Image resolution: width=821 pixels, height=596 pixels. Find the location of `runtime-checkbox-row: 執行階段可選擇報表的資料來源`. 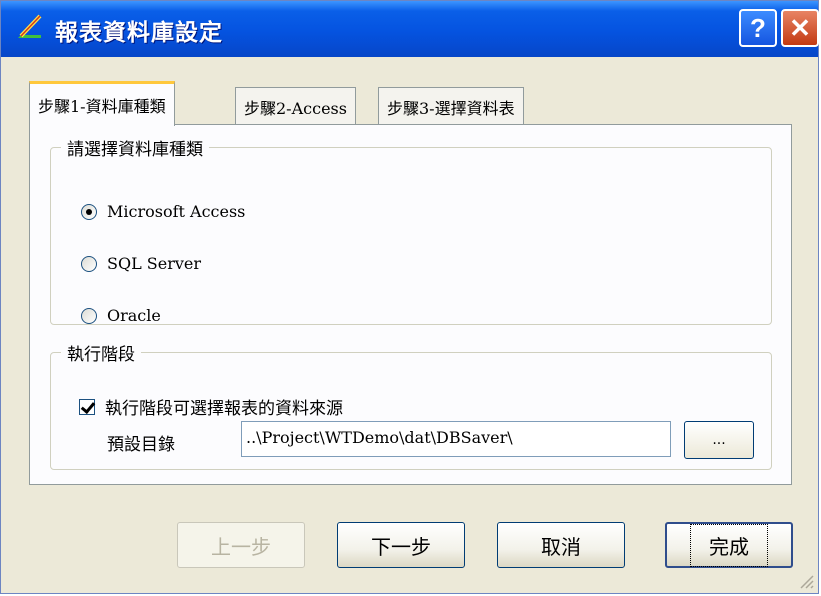

runtime-checkbox-row: 執行階段可選擇報表的資料來源 is located at coordinates (211, 406).